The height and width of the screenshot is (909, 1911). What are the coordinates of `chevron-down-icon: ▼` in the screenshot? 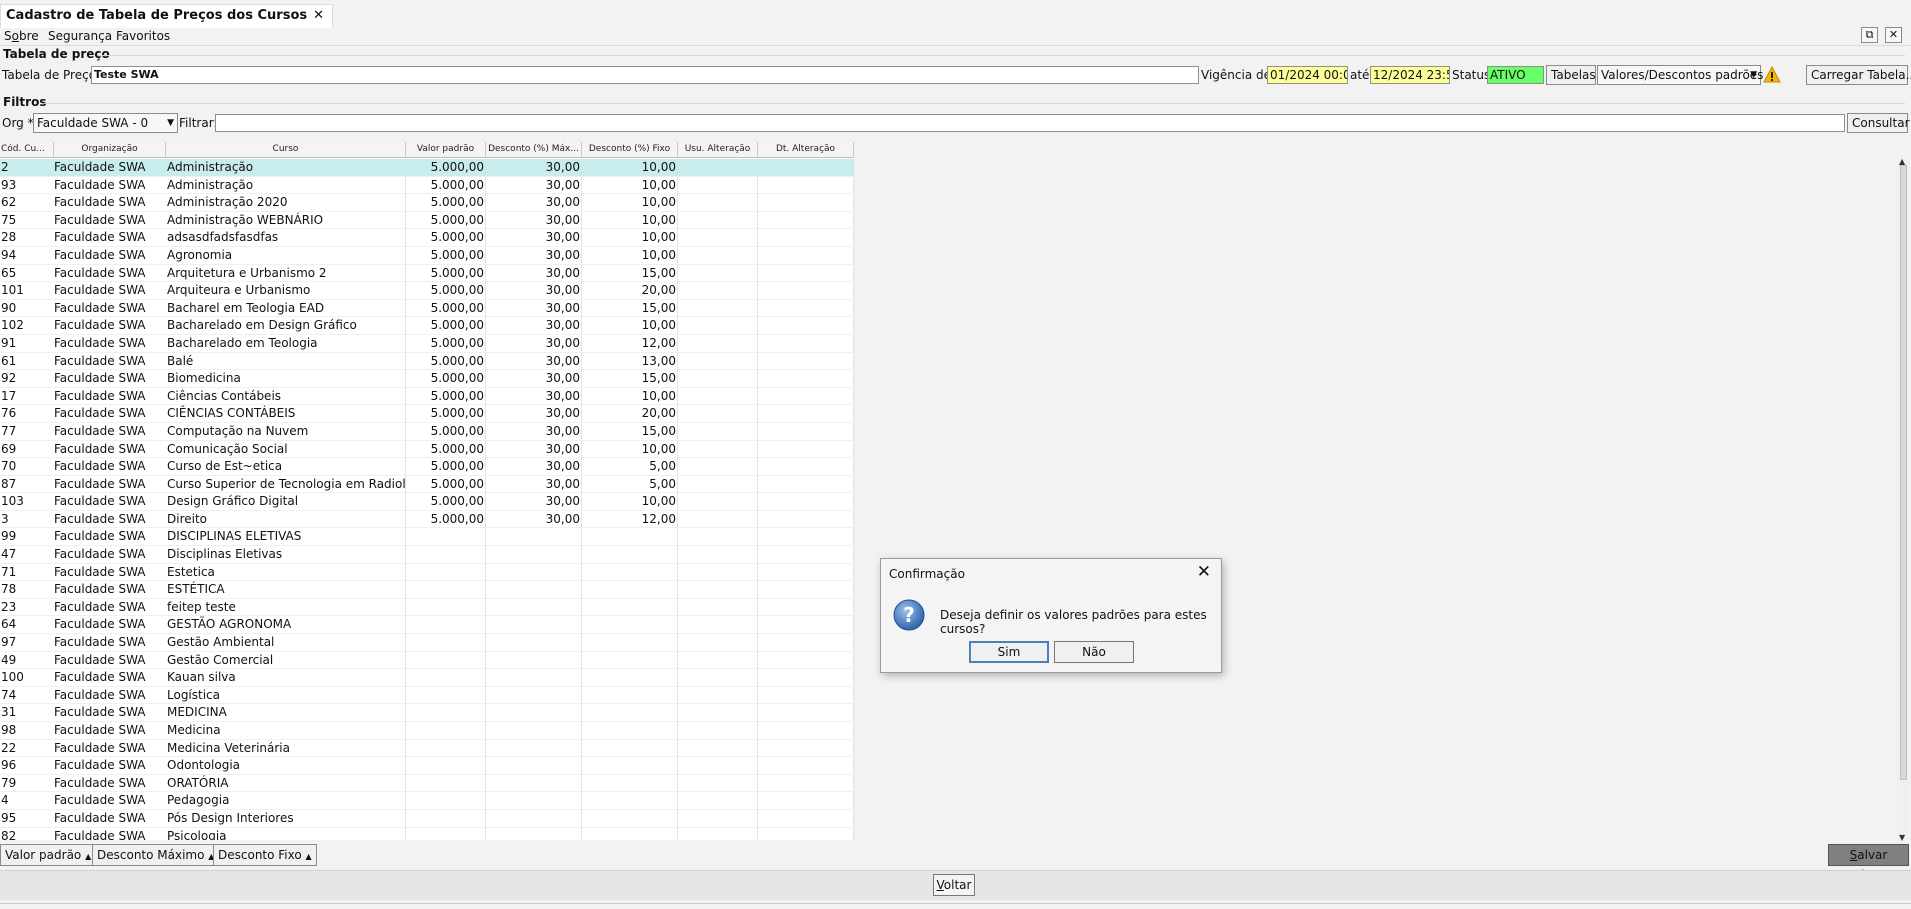 It's located at (1753, 75).